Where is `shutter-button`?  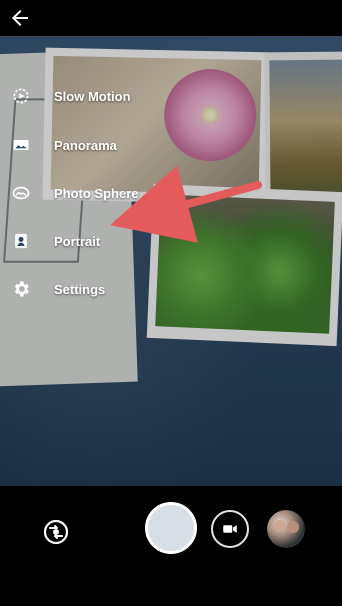
shutter-button is located at coordinates (171, 528).